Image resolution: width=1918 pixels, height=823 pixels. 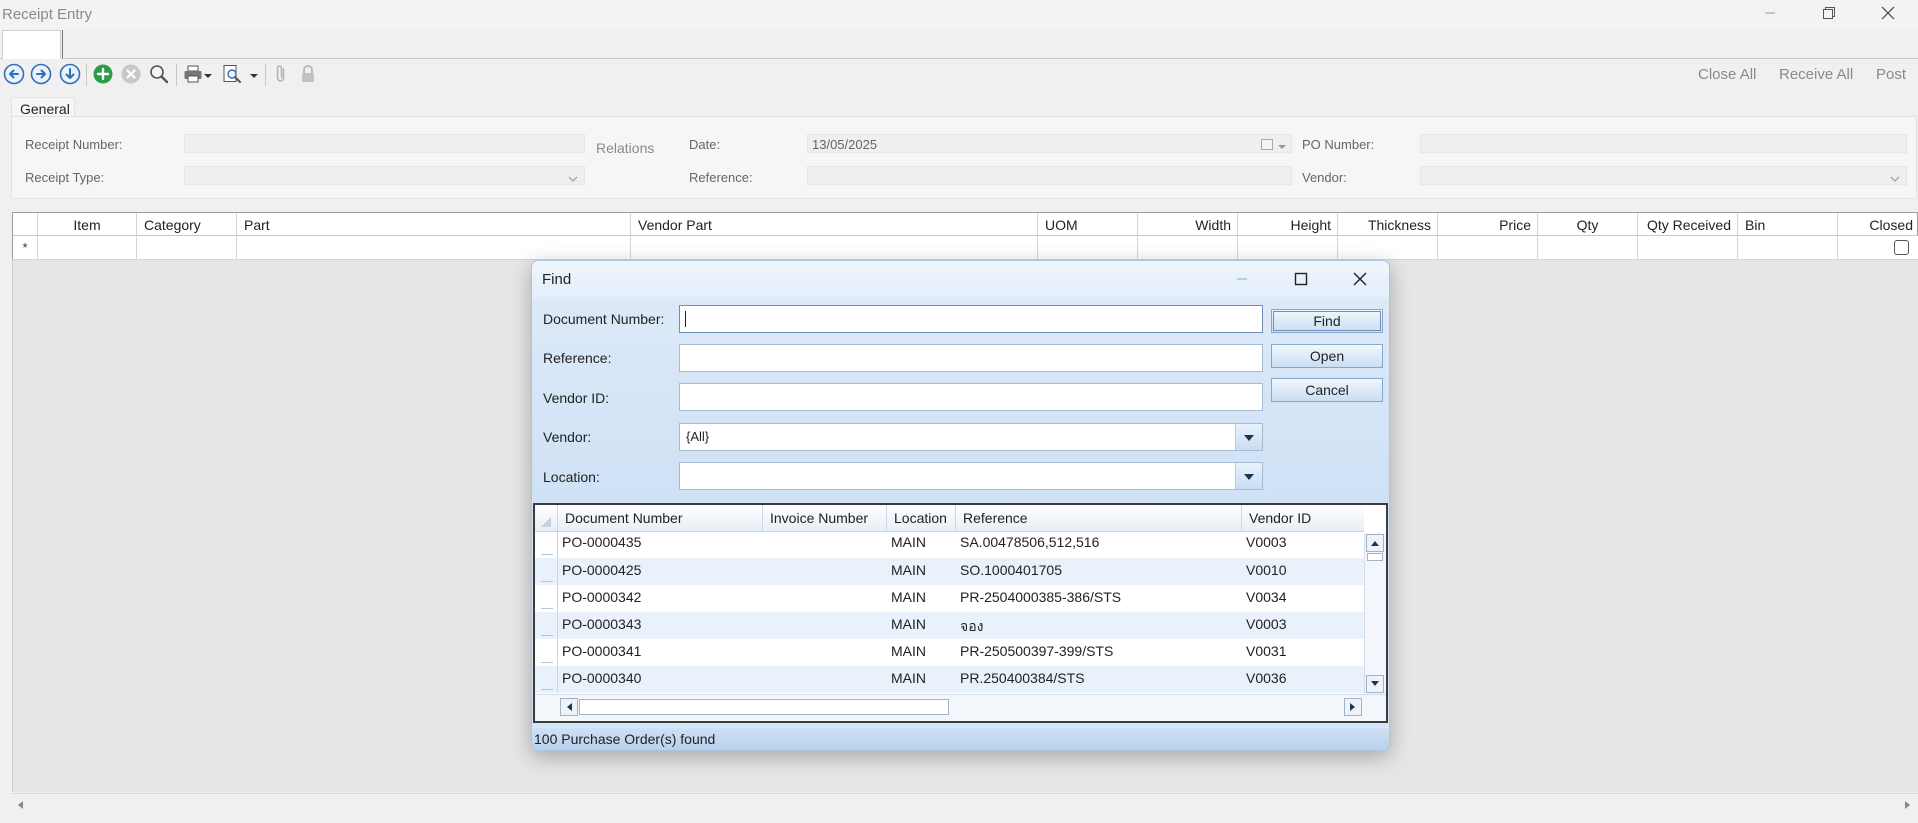 What do you see at coordinates (208, 75) in the screenshot?
I see `print-dropdown-button` at bounding box center [208, 75].